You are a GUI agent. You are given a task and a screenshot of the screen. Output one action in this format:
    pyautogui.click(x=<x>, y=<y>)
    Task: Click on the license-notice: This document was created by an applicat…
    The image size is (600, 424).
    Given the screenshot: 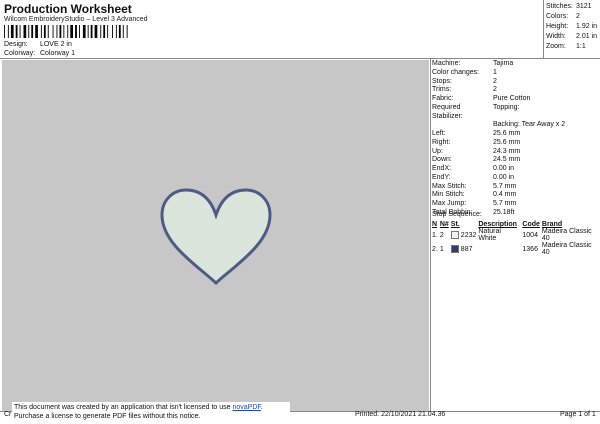 What is the action you would take?
    pyautogui.click(x=151, y=412)
    